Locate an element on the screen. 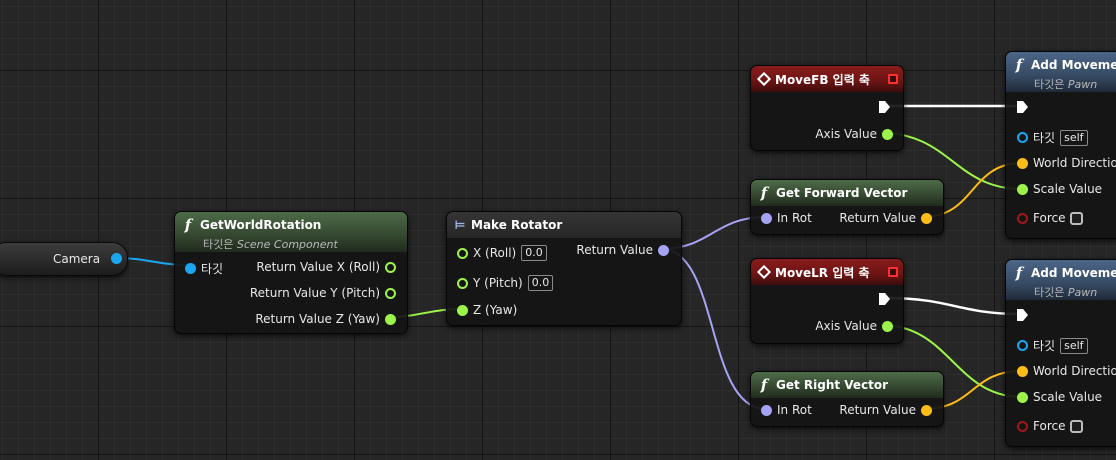 The image size is (1116, 460). get-forward-vector-node: f Get Forward Vector In Rot Return Value is located at coordinates (847, 207).